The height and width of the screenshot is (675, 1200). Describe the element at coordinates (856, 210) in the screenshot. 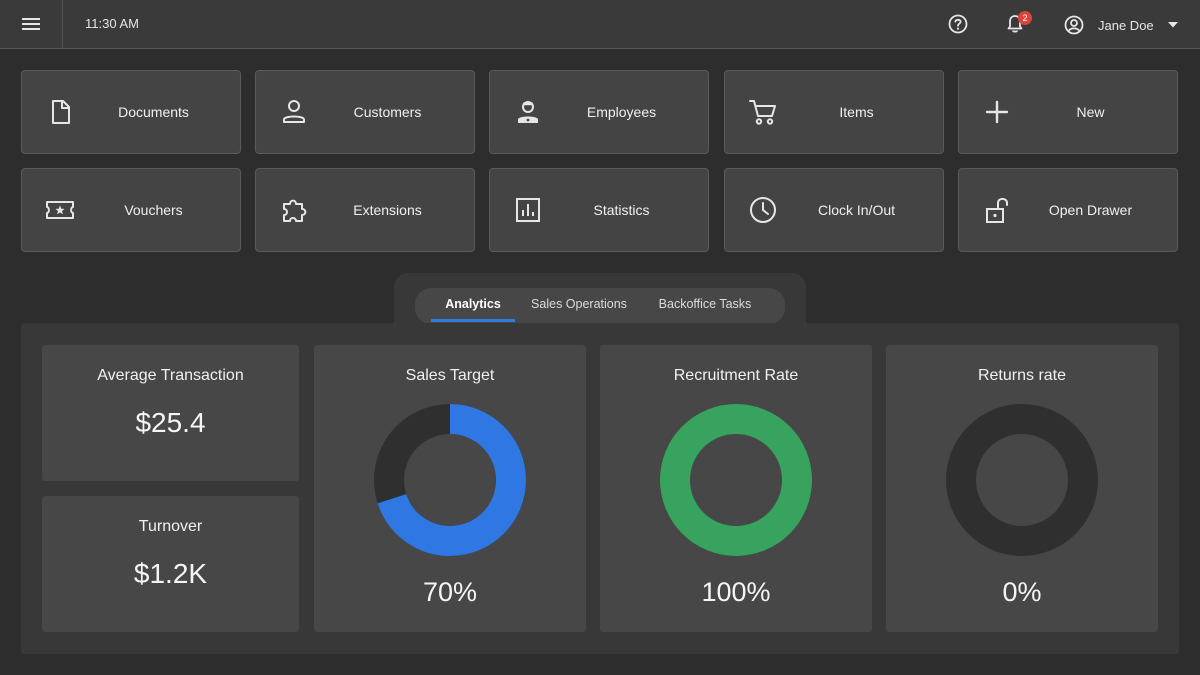

I see `tile-label: Clock In/Out` at that location.